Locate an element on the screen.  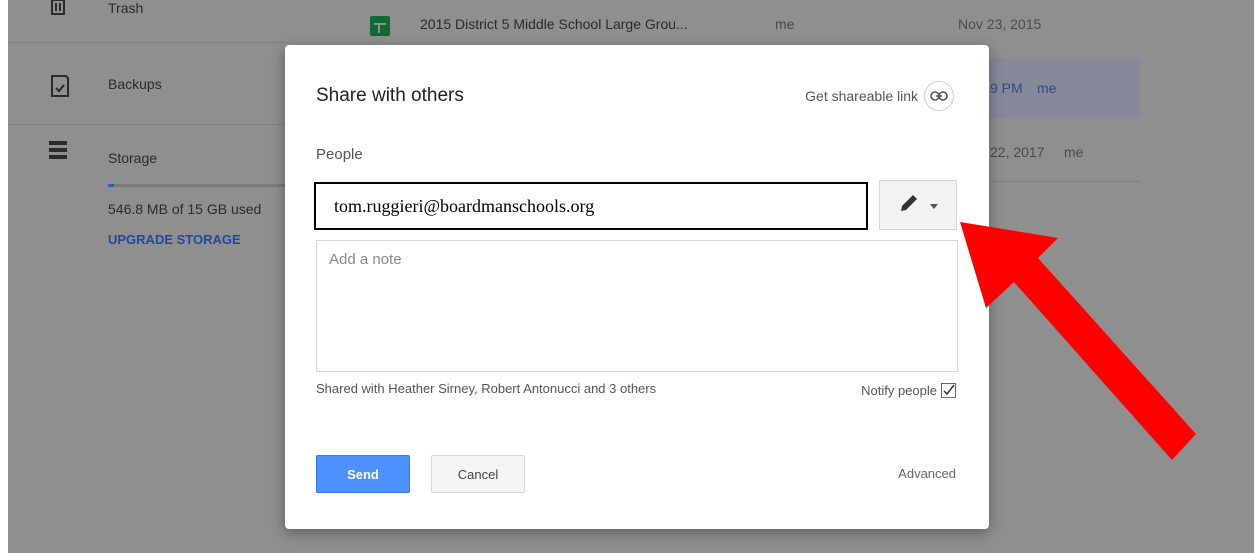
file-modified: Nov 23, 2015 is located at coordinates (1000, 24).